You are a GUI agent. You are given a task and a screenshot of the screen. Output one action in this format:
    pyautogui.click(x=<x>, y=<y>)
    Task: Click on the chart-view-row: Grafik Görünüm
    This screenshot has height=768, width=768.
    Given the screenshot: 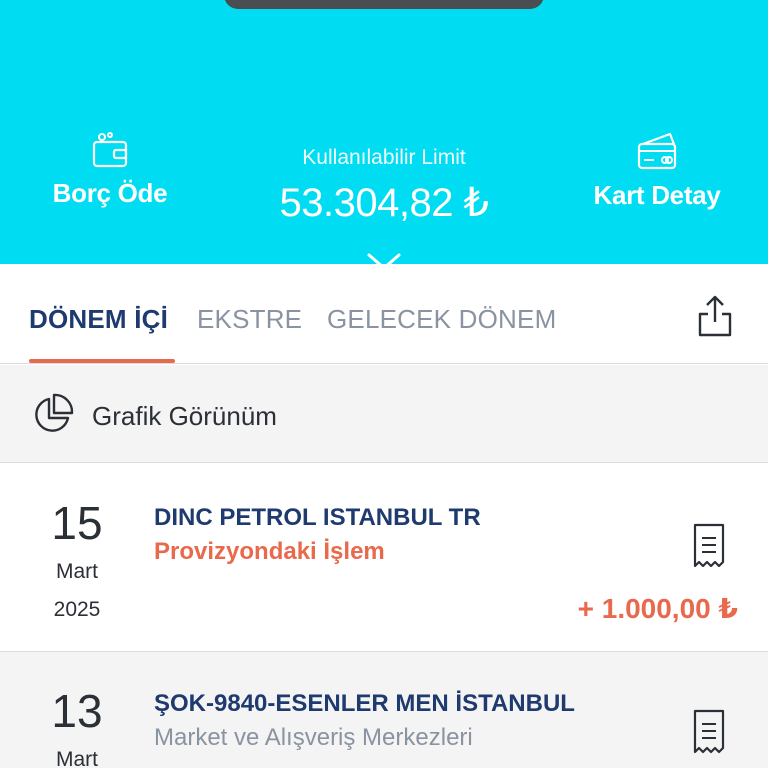 What is the action you would take?
    pyautogui.click(x=384, y=414)
    